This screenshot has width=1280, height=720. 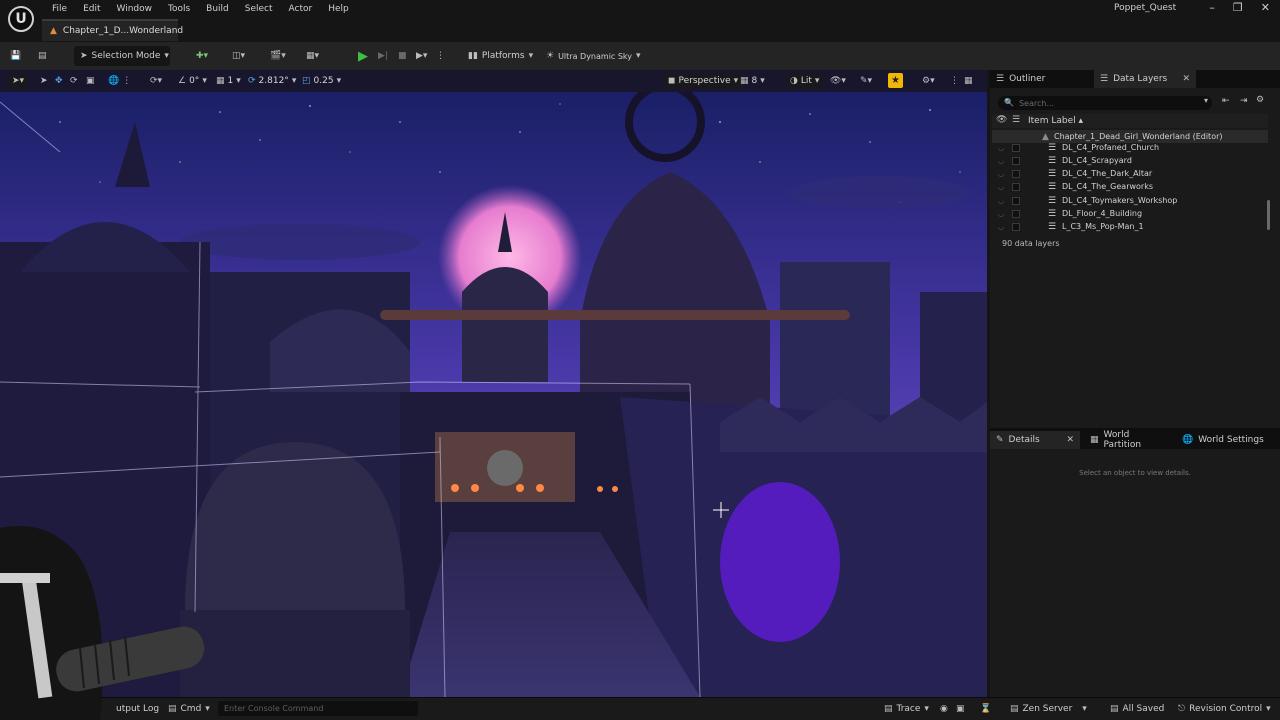 What do you see at coordinates (312, 56) in the screenshot?
I see `build-button: ▦▾` at bounding box center [312, 56].